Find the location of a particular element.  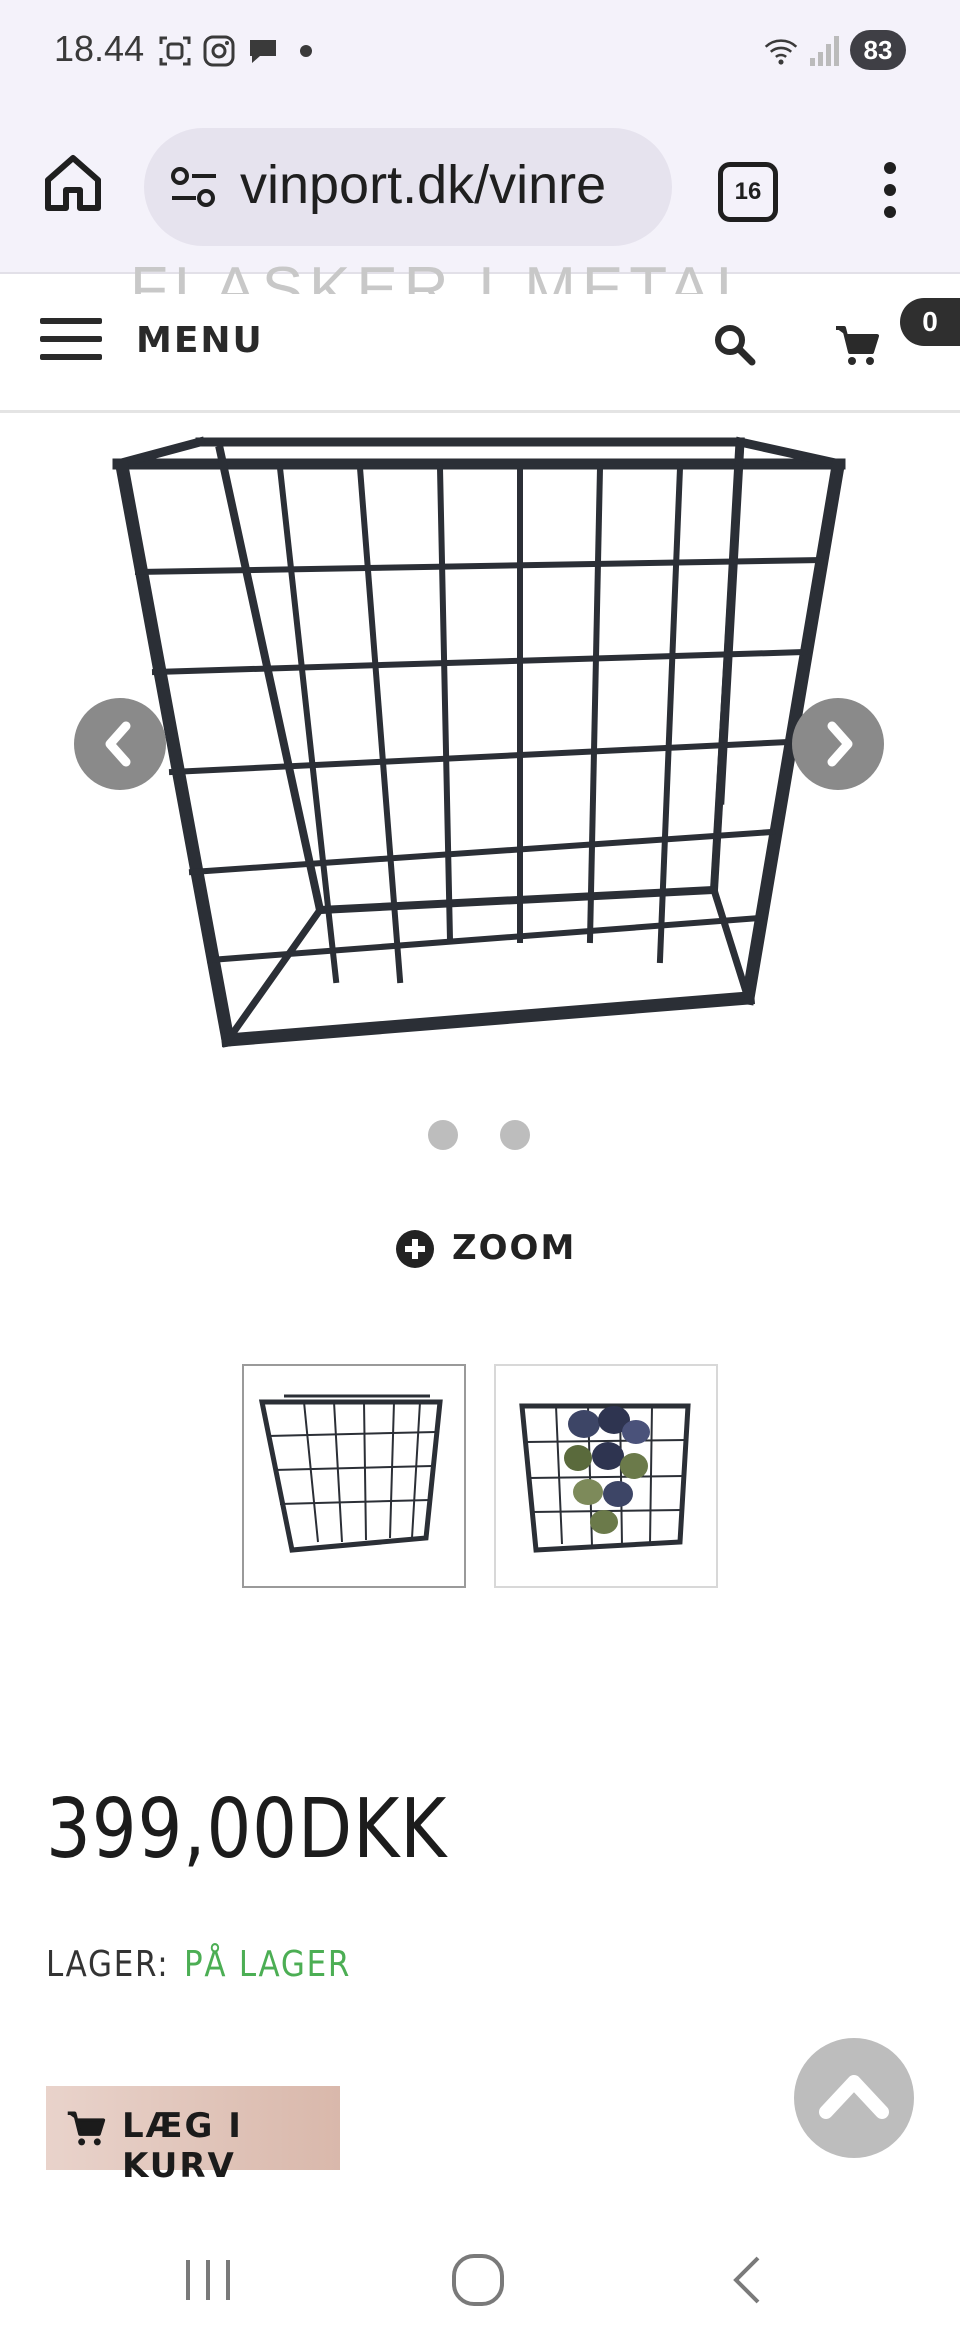

hamburger-icon is located at coordinates (71, 340).